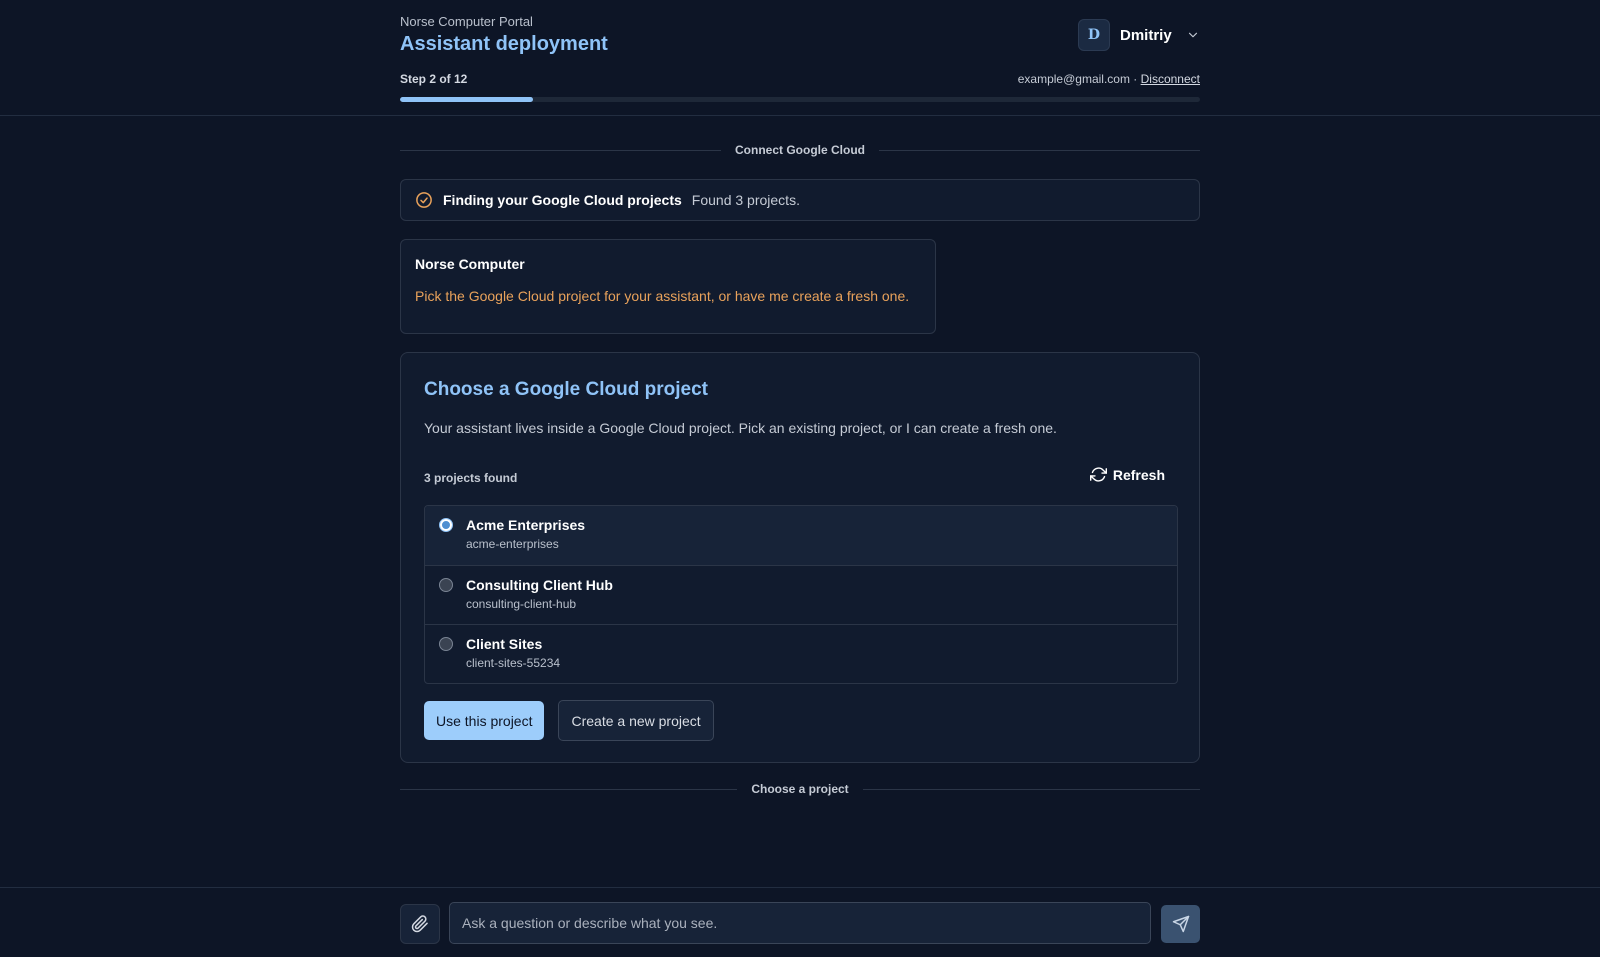 The height and width of the screenshot is (957, 1600). I want to click on project-option: Client Sites client-sites-55234, so click(801, 653).